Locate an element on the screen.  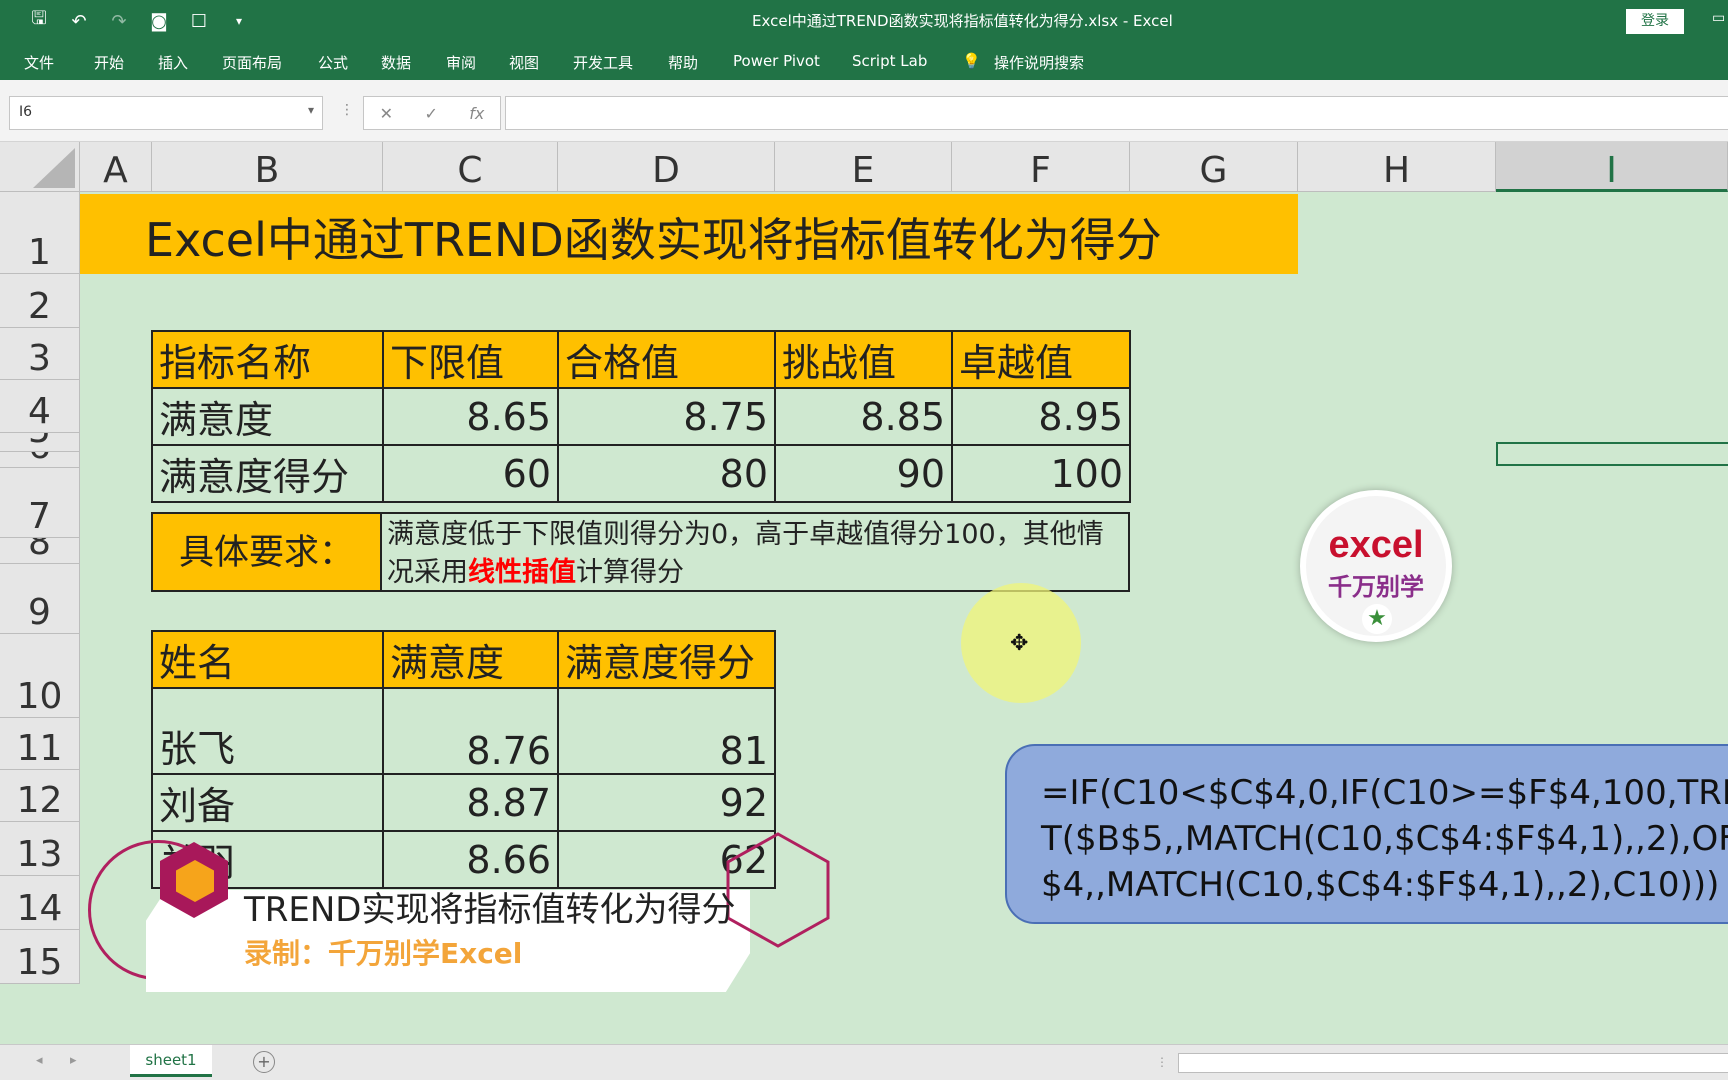
table-cell: 满意度得分 is located at coordinates (267, 473).